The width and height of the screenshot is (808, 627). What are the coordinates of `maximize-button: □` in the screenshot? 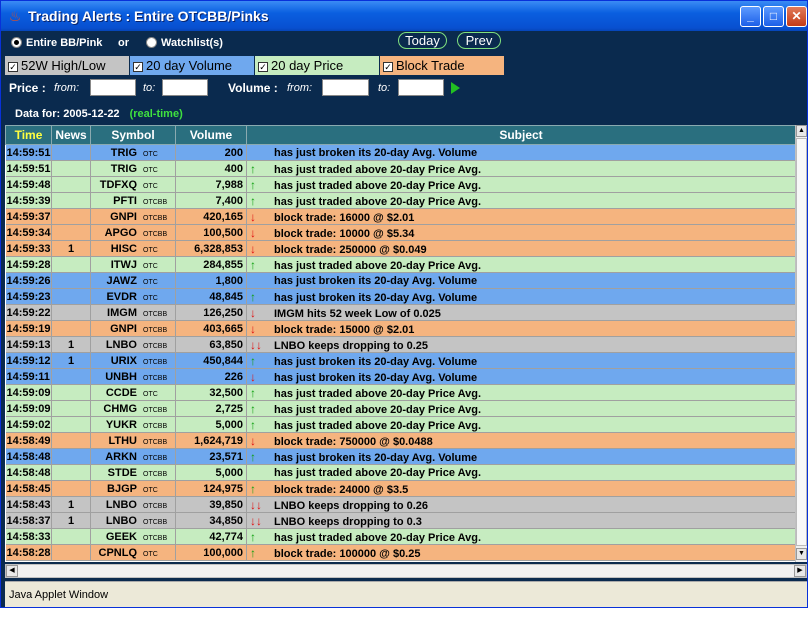 It's located at (773, 16).